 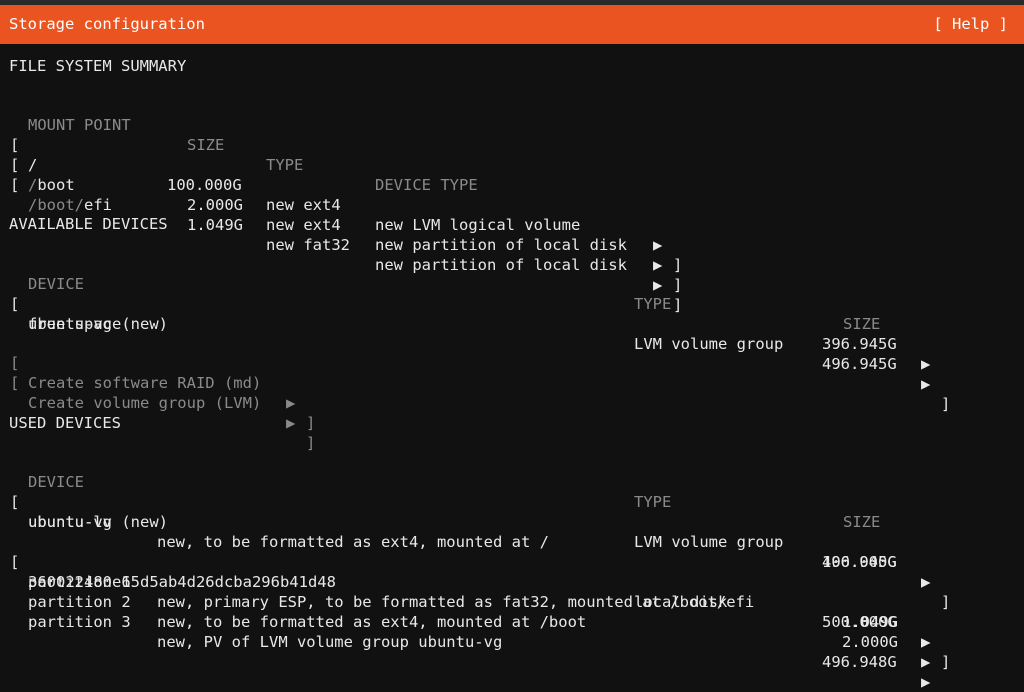 I want to click on lv-name: ubuntu-lv, so click(x=70, y=522).